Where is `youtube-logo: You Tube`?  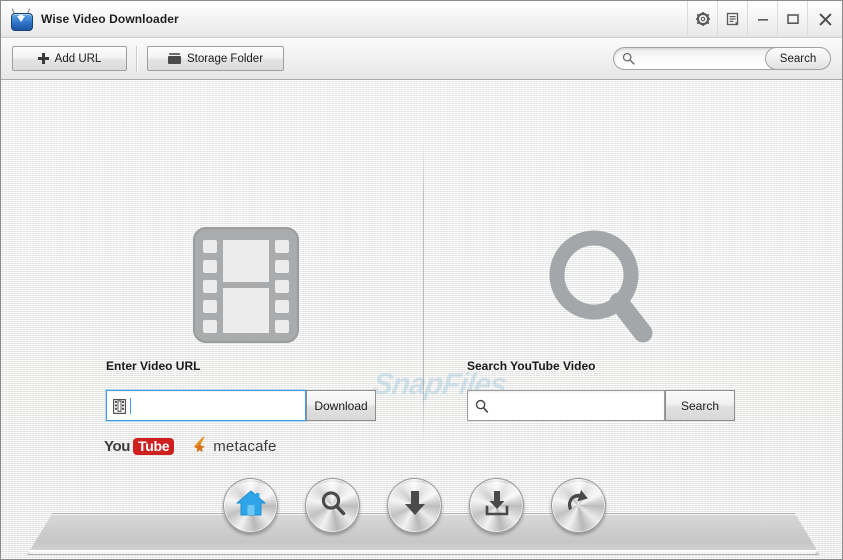 youtube-logo: You Tube is located at coordinates (139, 446).